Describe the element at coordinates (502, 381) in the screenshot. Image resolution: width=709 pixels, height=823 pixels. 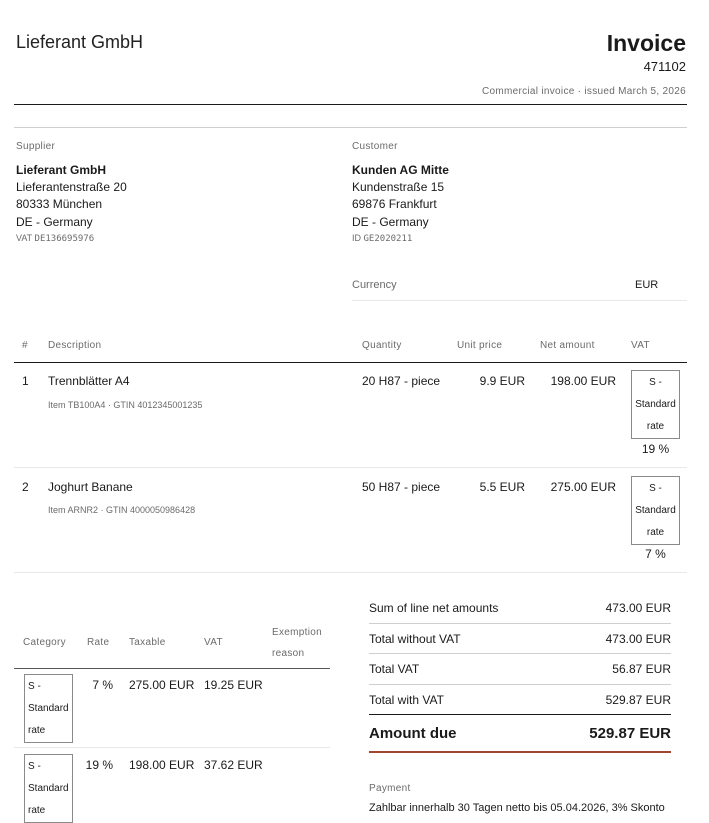
I see `line-unit-price: 9.9 EUR` at that location.